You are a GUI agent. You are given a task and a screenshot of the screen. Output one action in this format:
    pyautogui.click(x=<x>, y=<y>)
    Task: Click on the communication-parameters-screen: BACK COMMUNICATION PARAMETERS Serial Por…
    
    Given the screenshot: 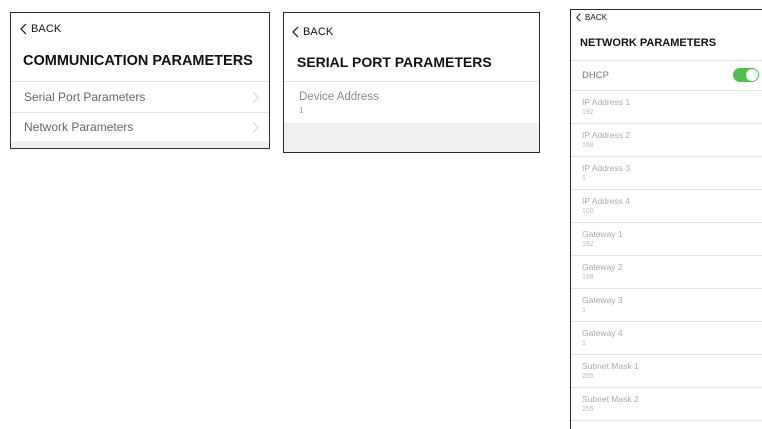 What is the action you would take?
    pyautogui.click(x=140, y=80)
    